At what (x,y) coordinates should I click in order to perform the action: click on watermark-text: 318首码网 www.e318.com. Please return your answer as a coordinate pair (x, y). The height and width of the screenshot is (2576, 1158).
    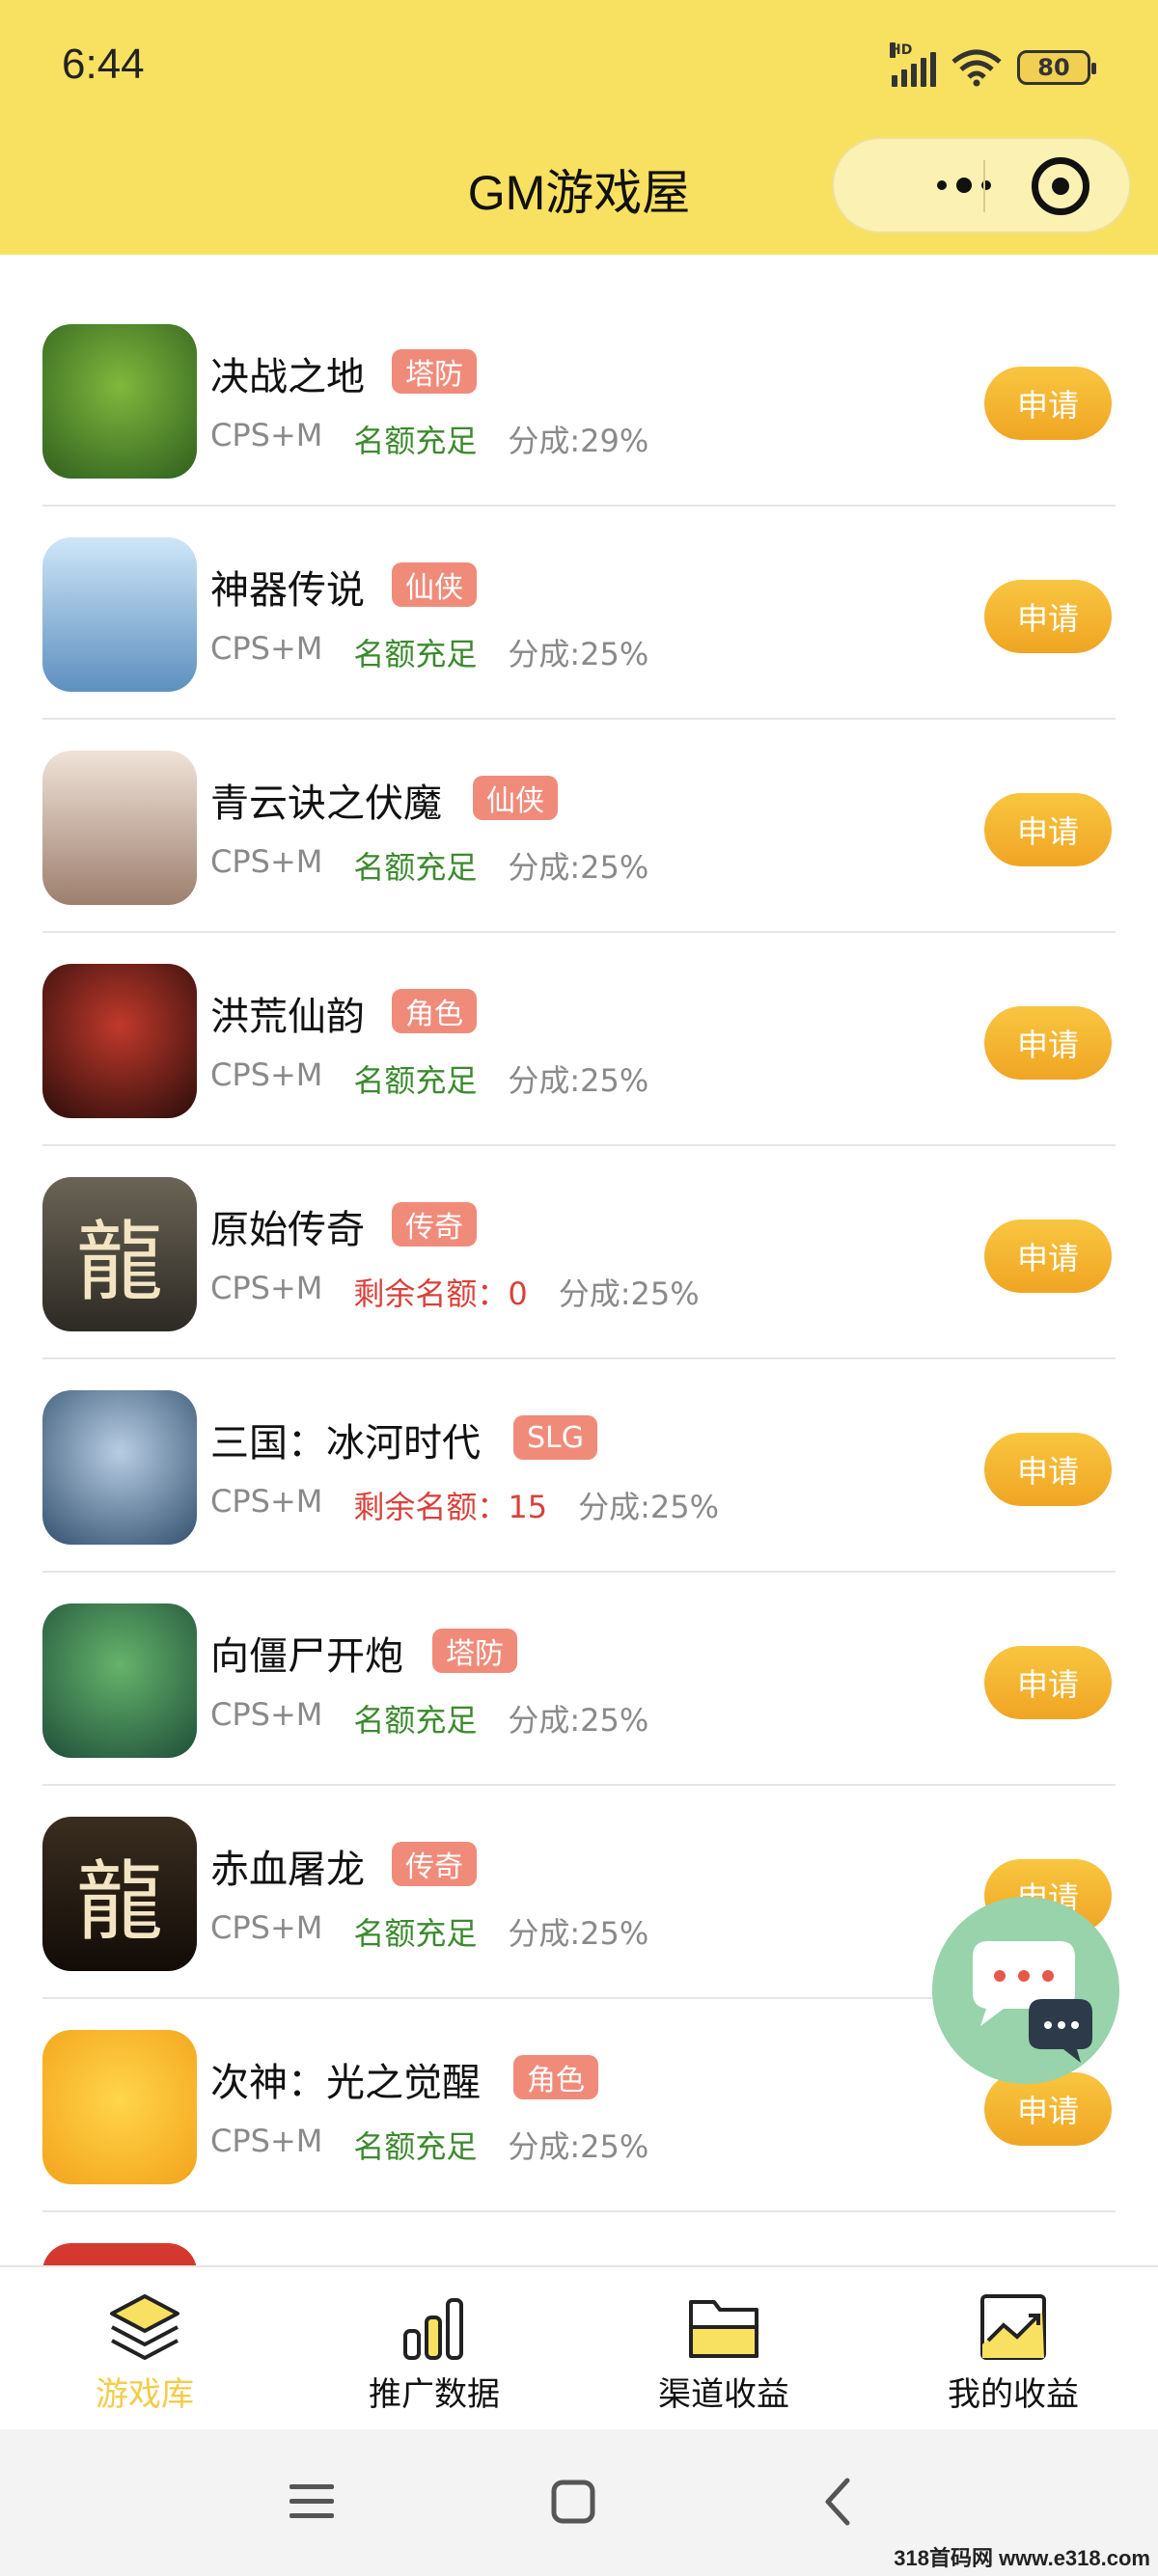
    Looking at the image, I should click on (1022, 2558).